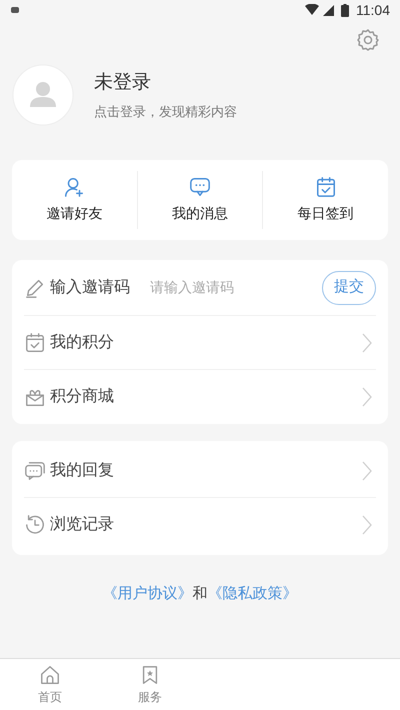 This screenshot has width=400, height=710. Describe the element at coordinates (165, 83) in the screenshot. I see `login-status: 未登录` at that location.